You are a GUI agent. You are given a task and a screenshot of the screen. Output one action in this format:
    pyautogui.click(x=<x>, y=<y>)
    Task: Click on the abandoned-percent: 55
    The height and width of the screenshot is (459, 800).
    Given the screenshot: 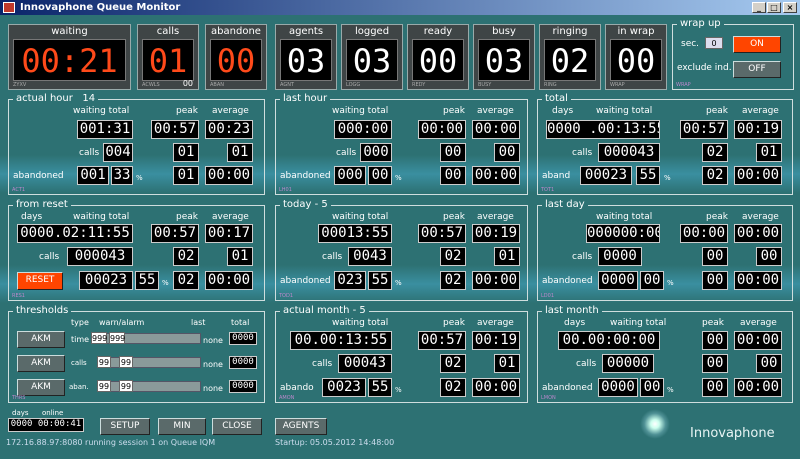 What is the action you would take?
    pyautogui.click(x=648, y=175)
    